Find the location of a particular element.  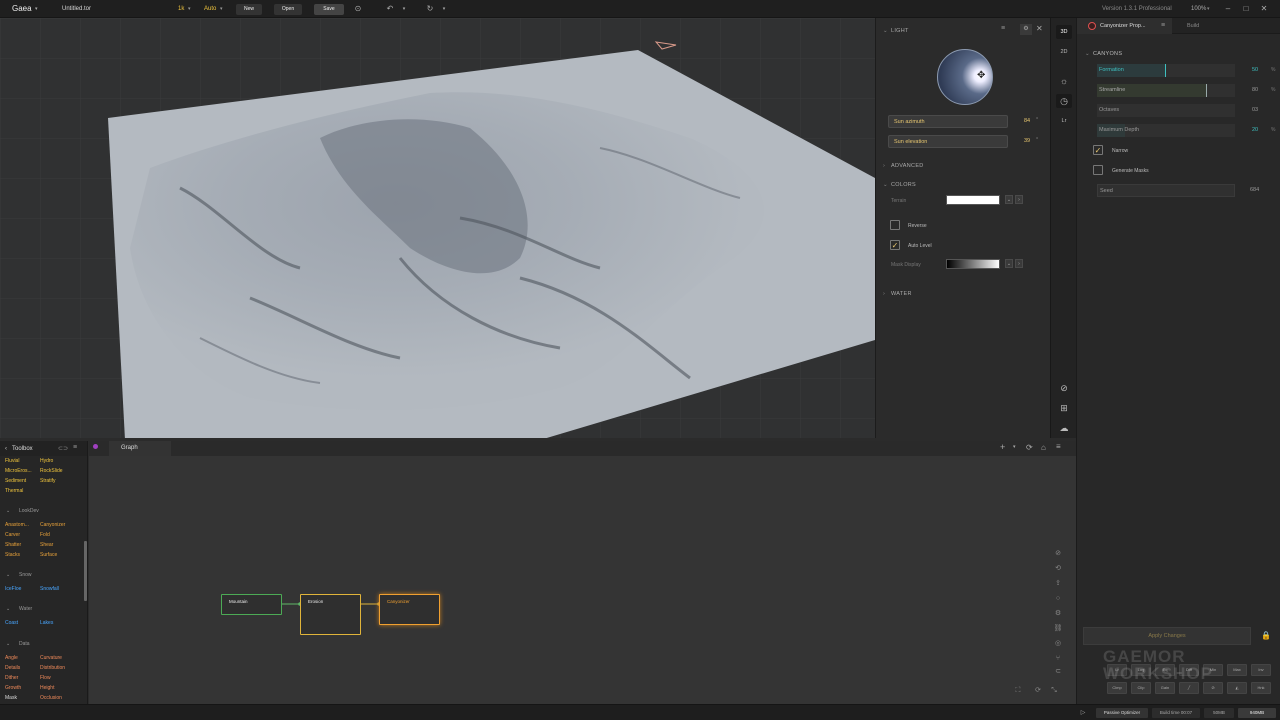

toolbox-item: Distribution is located at coordinates (52, 668).